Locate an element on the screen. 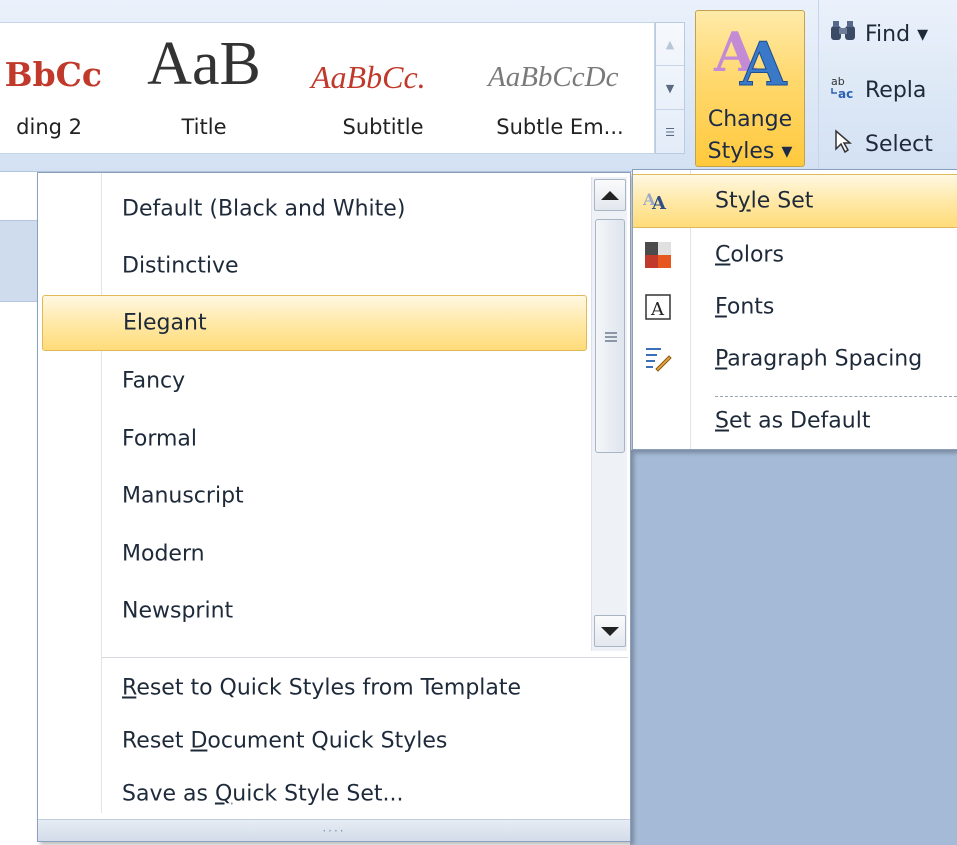 The width and height of the screenshot is (957, 845). style-tile-heading-2: BbCc ding 2 is located at coordinates (56, 89).